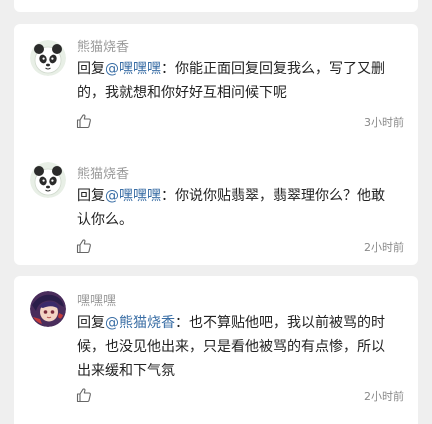 This screenshot has height=424, width=432. I want to click on mention-link: @熊猫烧香, so click(140, 323).